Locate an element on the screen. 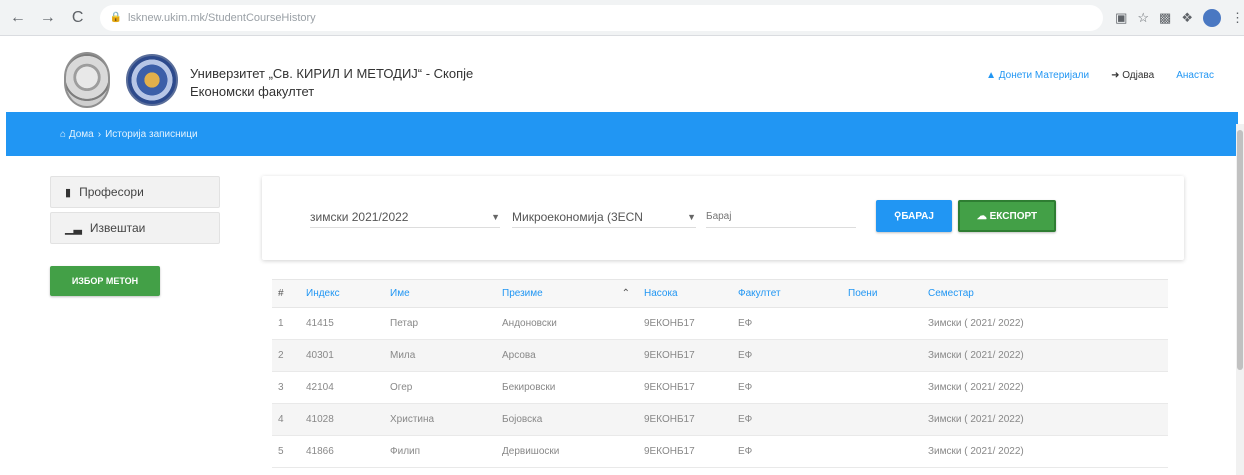 This screenshot has height=475, width=1244. profile-avatar is located at coordinates (1212, 17).